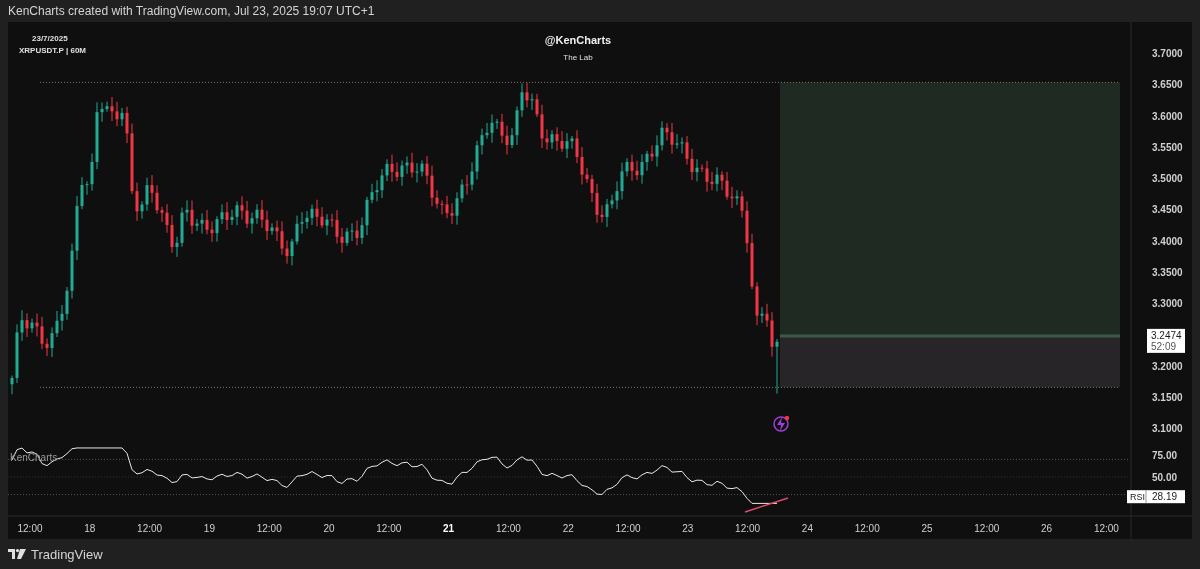 This screenshot has height=569, width=1200. What do you see at coordinates (568, 528) in the screenshot?
I see `time-axis-label: 22` at bounding box center [568, 528].